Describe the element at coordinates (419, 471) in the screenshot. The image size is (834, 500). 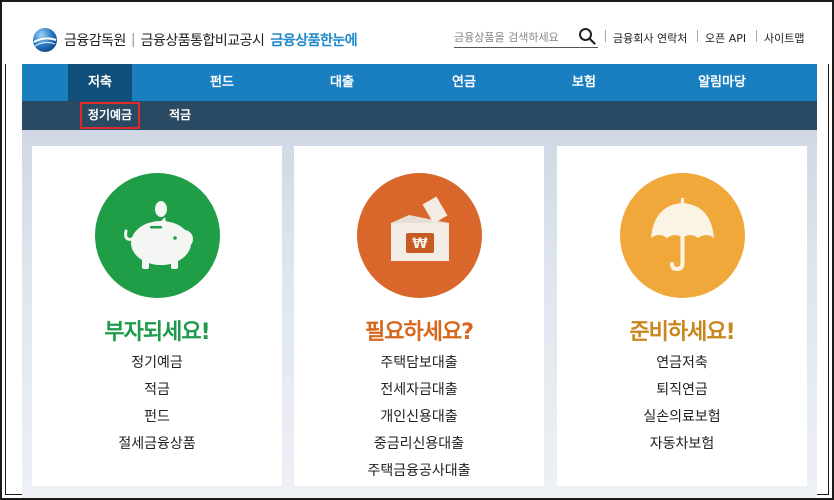
I see `card-link-housing-finance-loan: 주택금융공사대출` at that location.